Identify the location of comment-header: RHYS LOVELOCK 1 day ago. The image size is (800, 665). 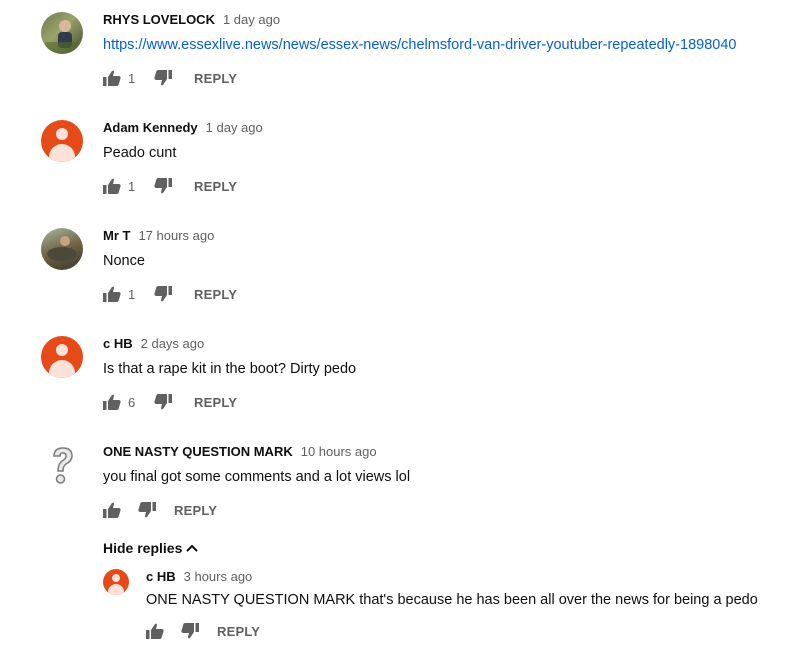
(191, 20).